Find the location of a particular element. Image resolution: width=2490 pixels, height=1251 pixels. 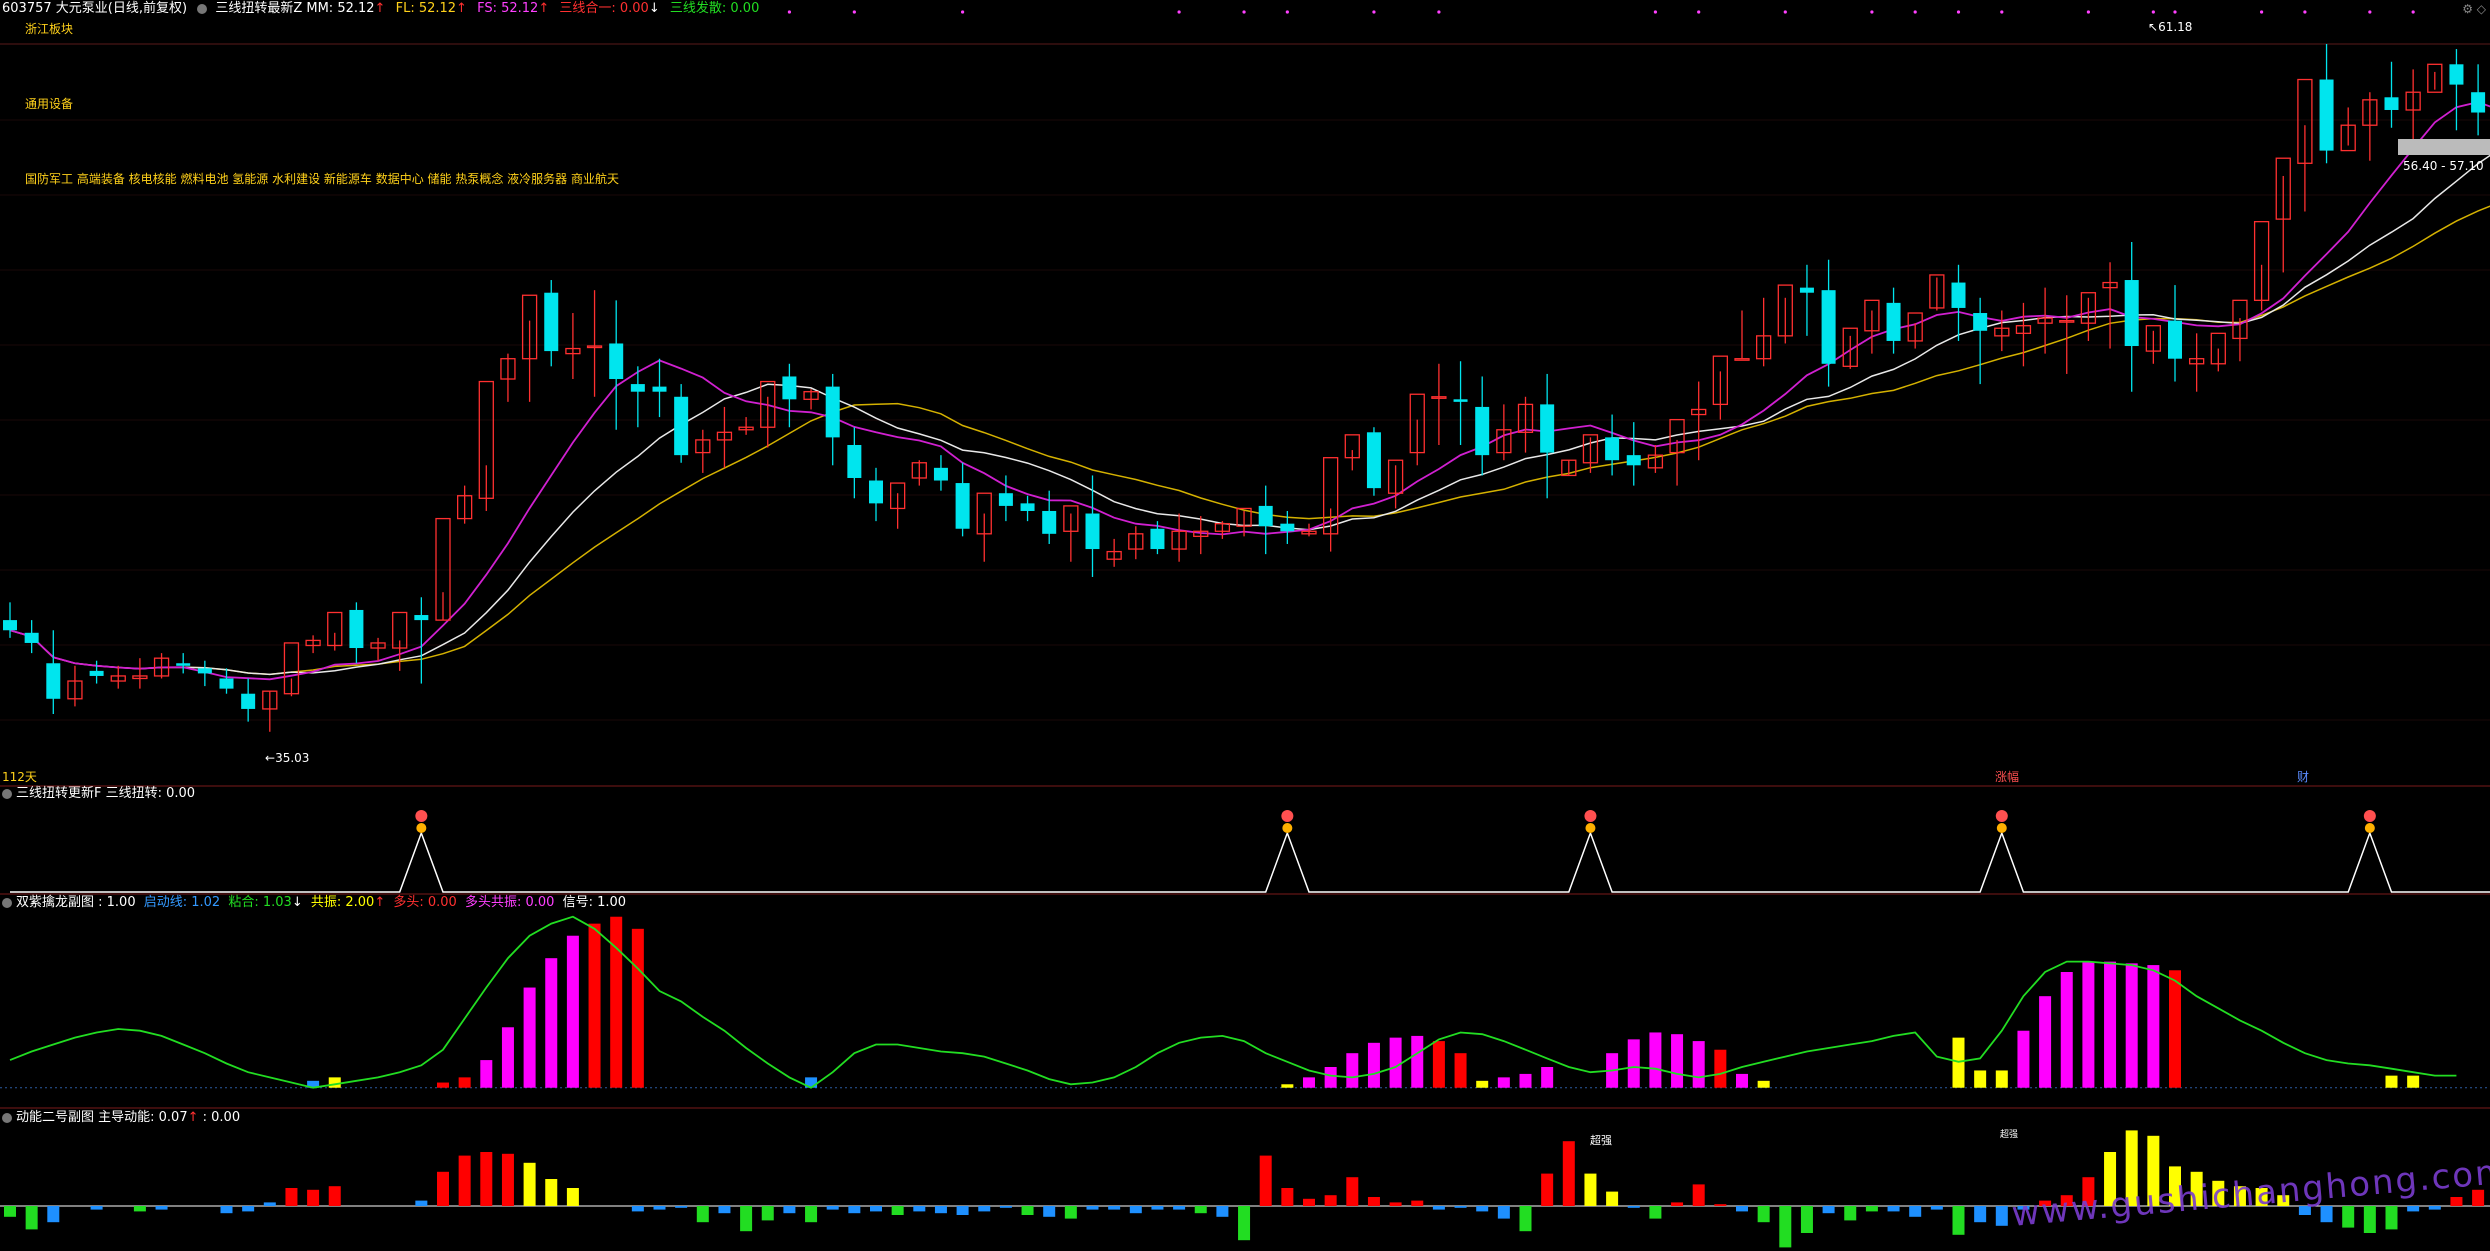

panel3-strong-label-2: 超强 is located at coordinates (2009, 1135).